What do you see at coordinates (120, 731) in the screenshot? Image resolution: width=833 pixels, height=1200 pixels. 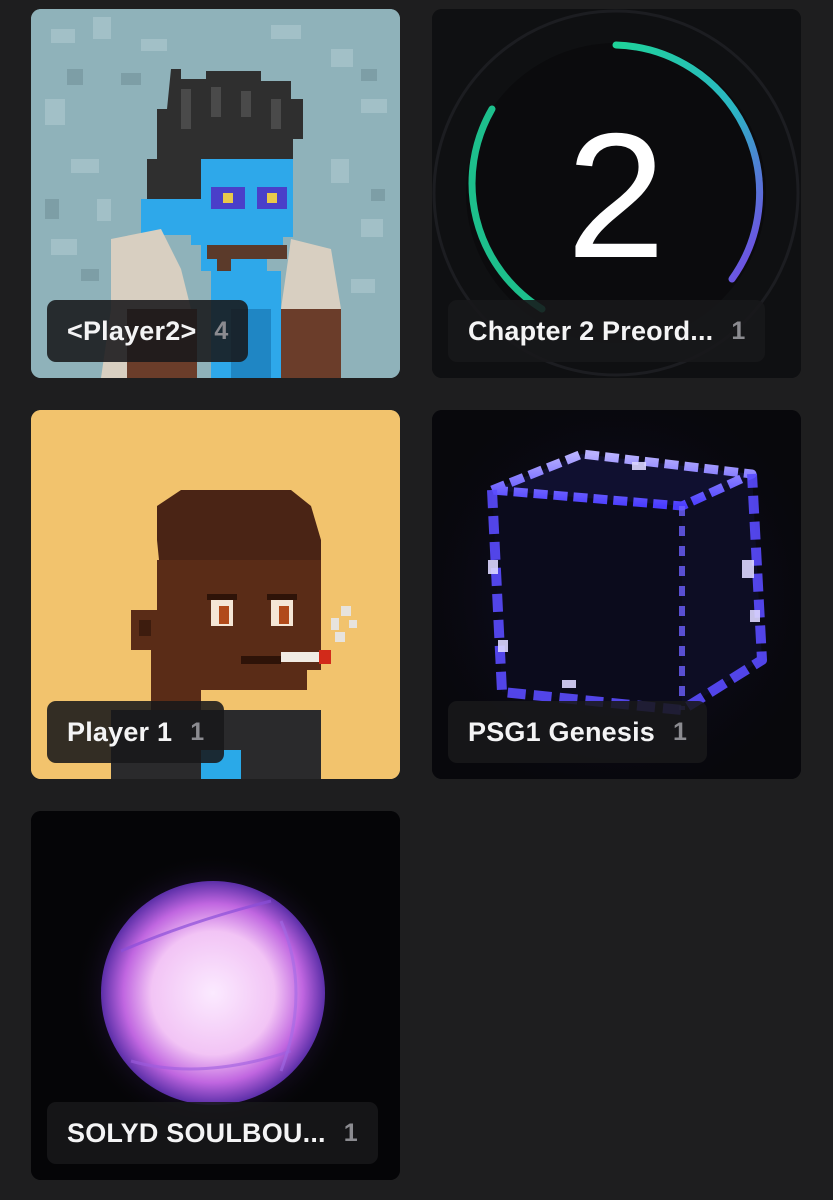 I see `collection-name: Player 1` at bounding box center [120, 731].